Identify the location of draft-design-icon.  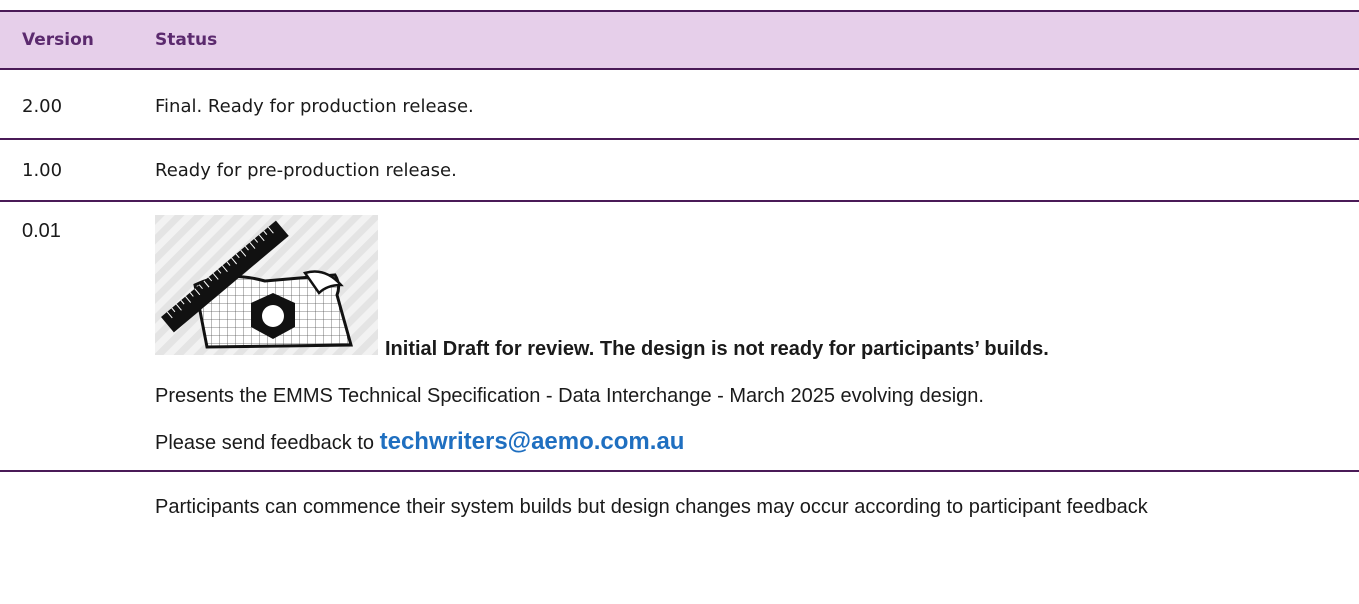
(266, 285).